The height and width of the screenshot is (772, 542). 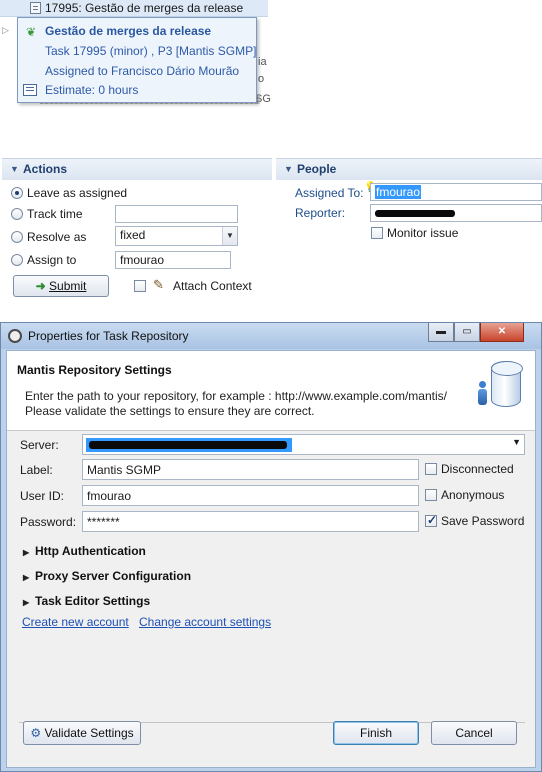 I want to click on minimize-icon: ▬, so click(x=441, y=332).